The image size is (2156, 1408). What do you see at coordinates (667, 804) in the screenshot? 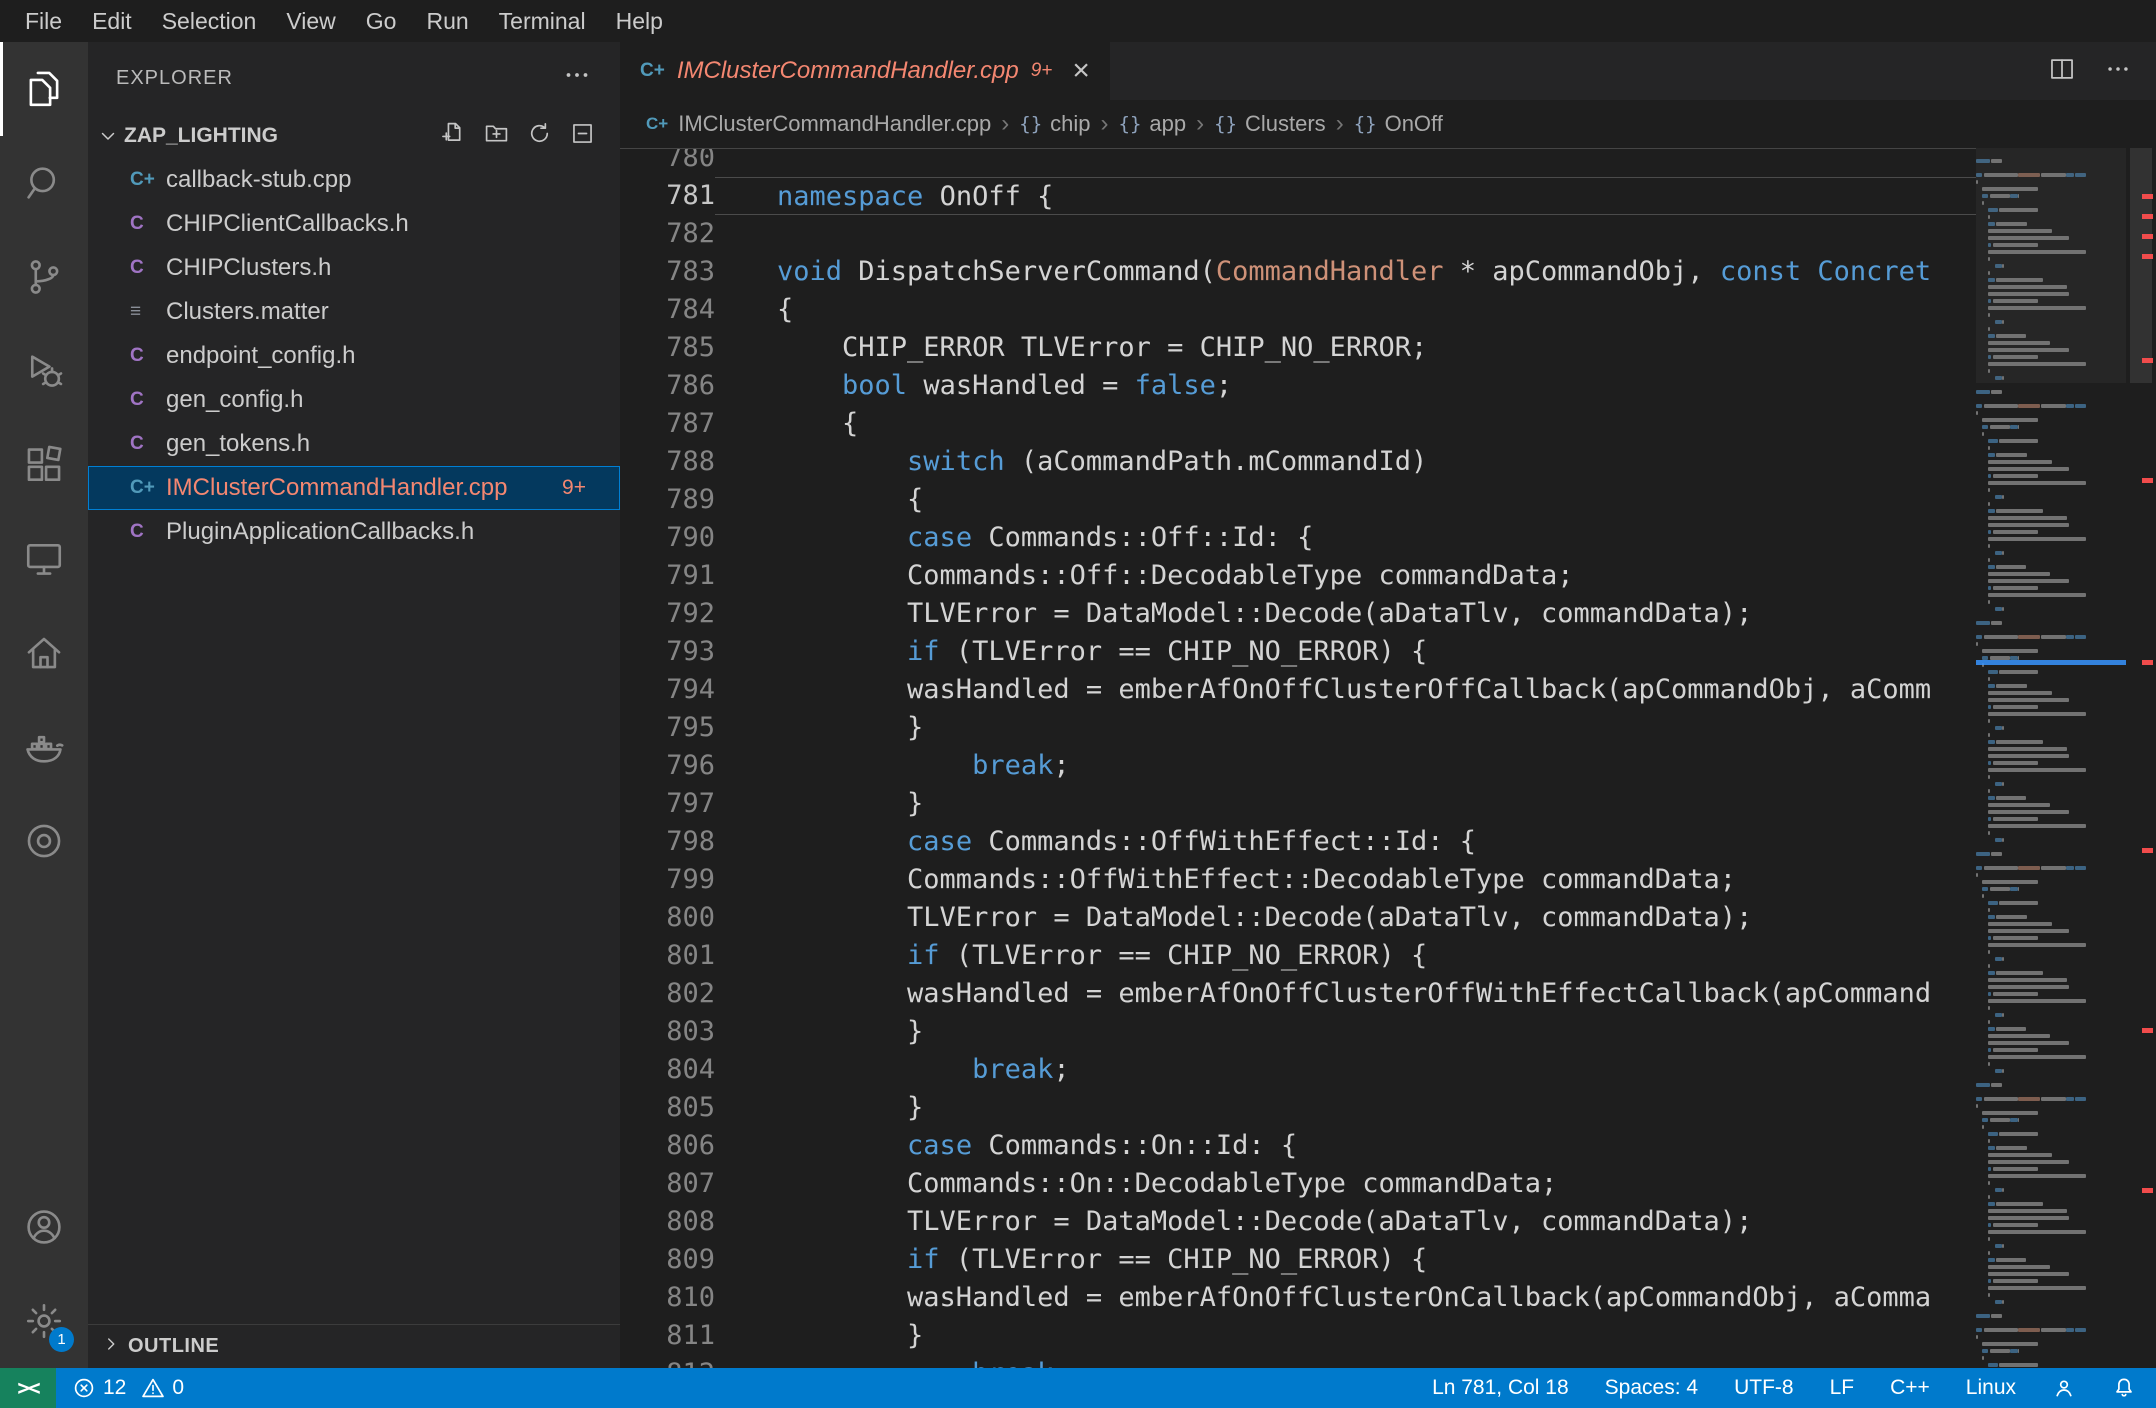
I see `line-number: 797` at bounding box center [667, 804].